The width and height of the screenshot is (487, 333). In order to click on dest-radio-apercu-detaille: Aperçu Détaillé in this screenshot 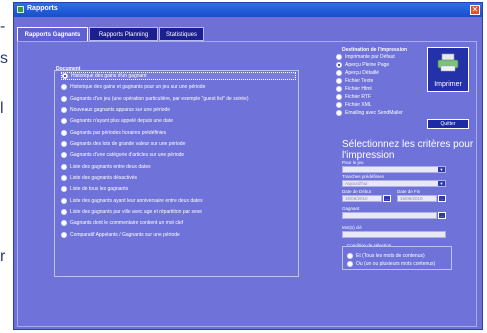, I will do `click(357, 72)`.